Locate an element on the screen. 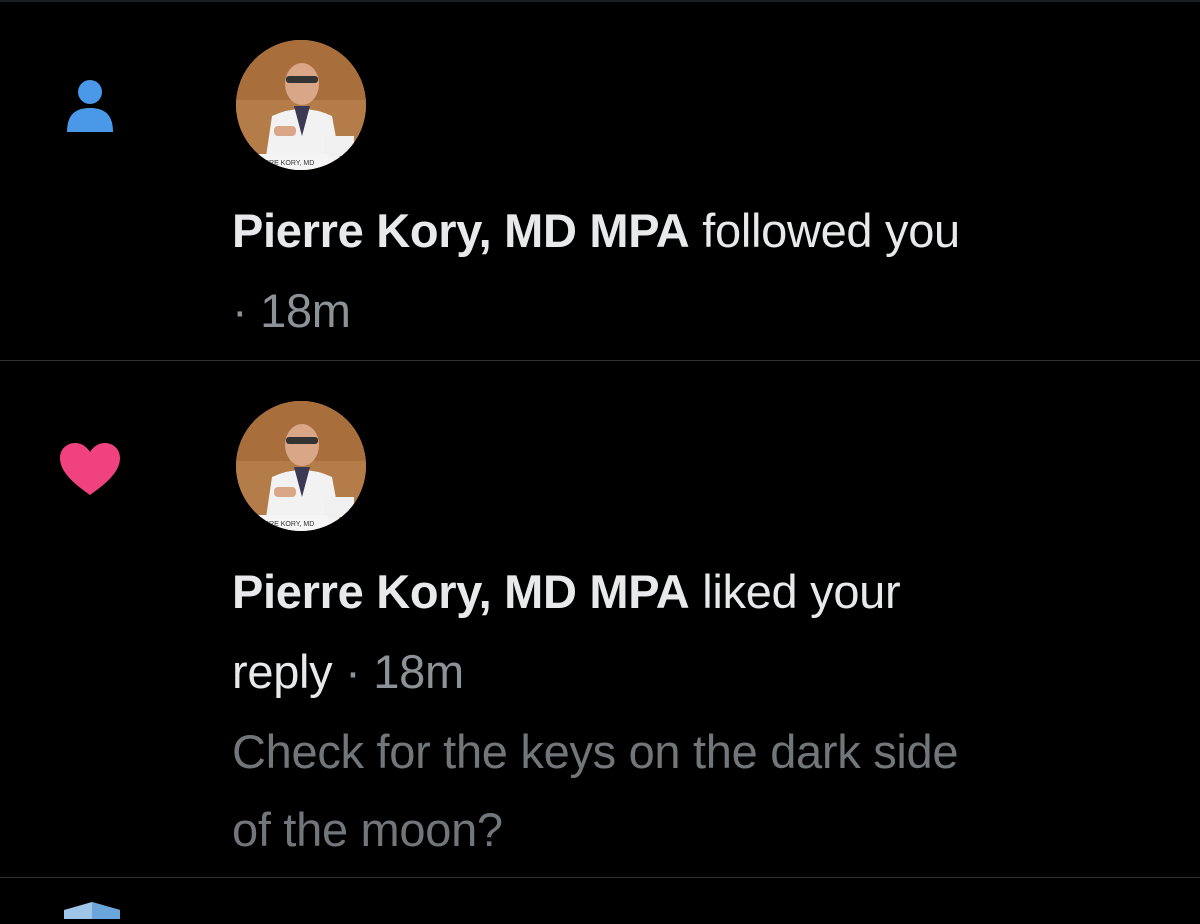 The height and width of the screenshot is (924, 1200). divider is located at coordinates (600, 877).